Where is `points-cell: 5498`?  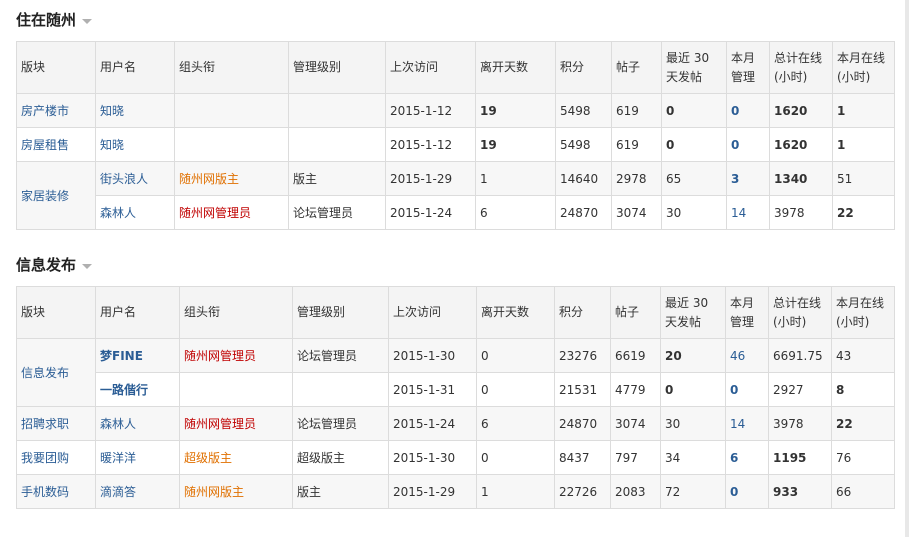
points-cell: 5498 is located at coordinates (583, 110).